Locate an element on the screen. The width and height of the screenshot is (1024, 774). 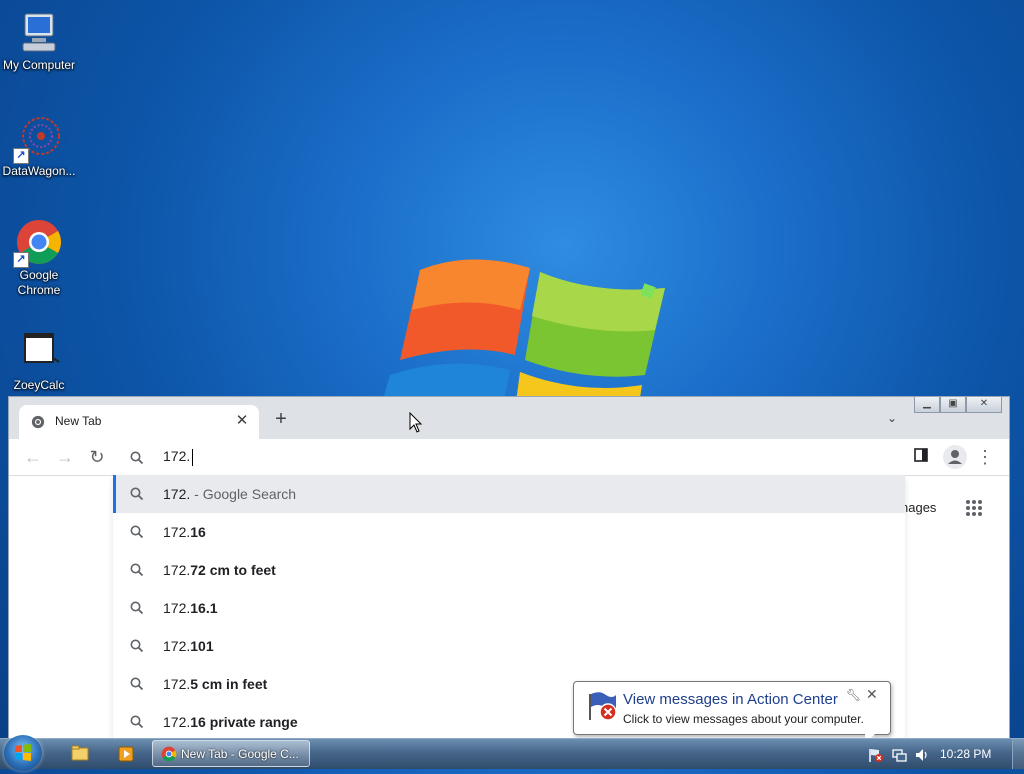
suggestion-item: 172.16 is located at coordinates (509, 532).